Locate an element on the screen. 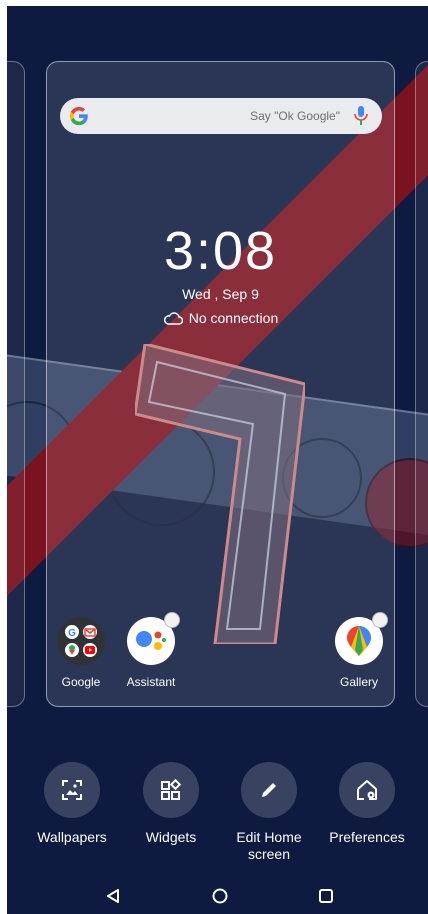 This screenshot has height=914, width=428. google-folder-icon: G is located at coordinates (81, 641).